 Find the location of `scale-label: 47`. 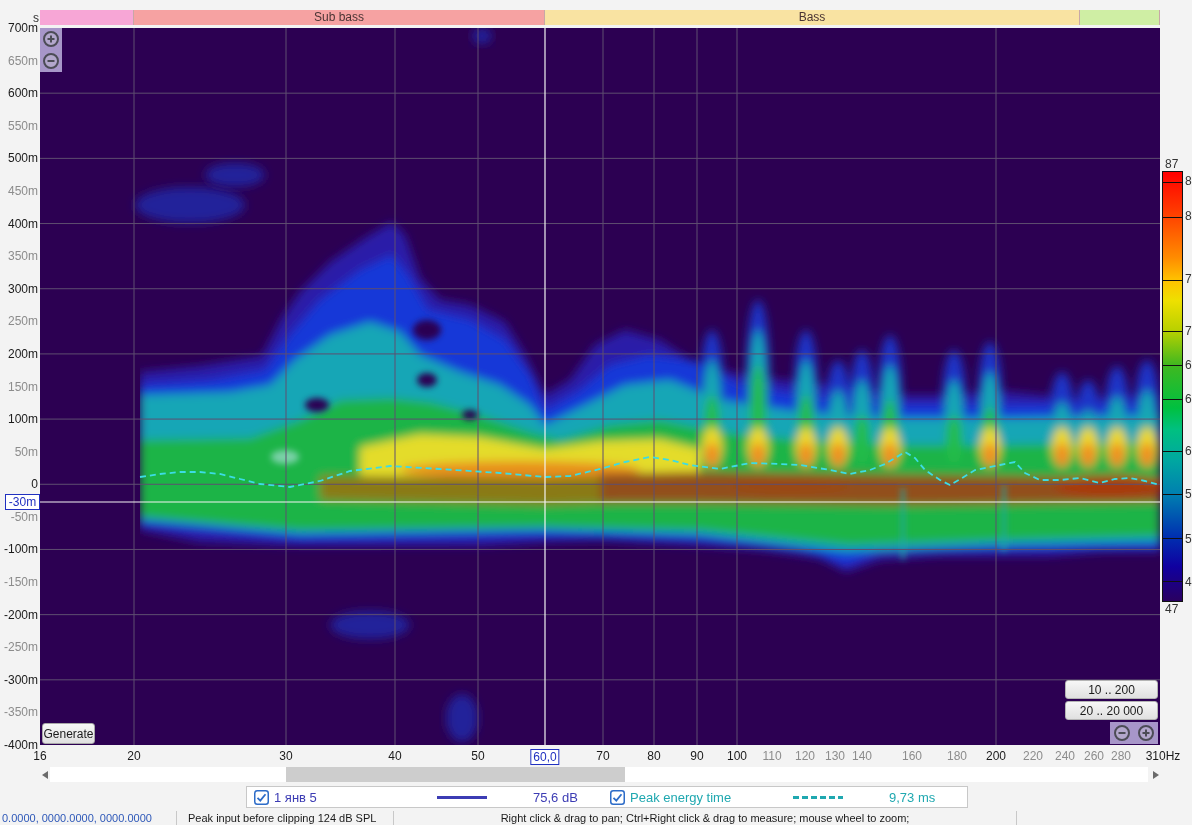

scale-label: 47 is located at coordinates (1172, 609).